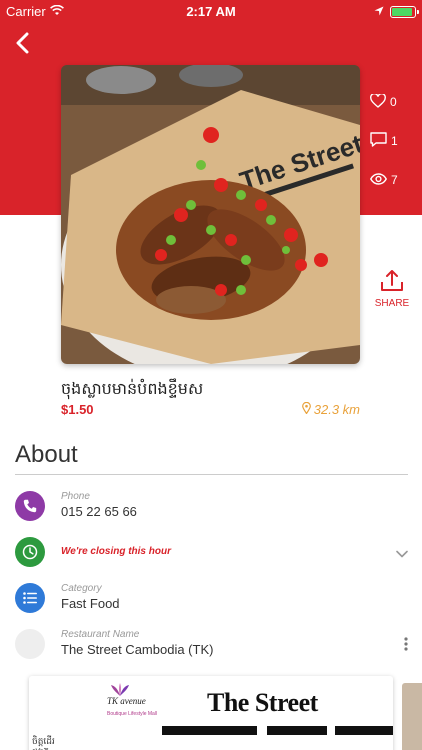 The image size is (422, 750). I want to click on about-divider, so click(211, 474).